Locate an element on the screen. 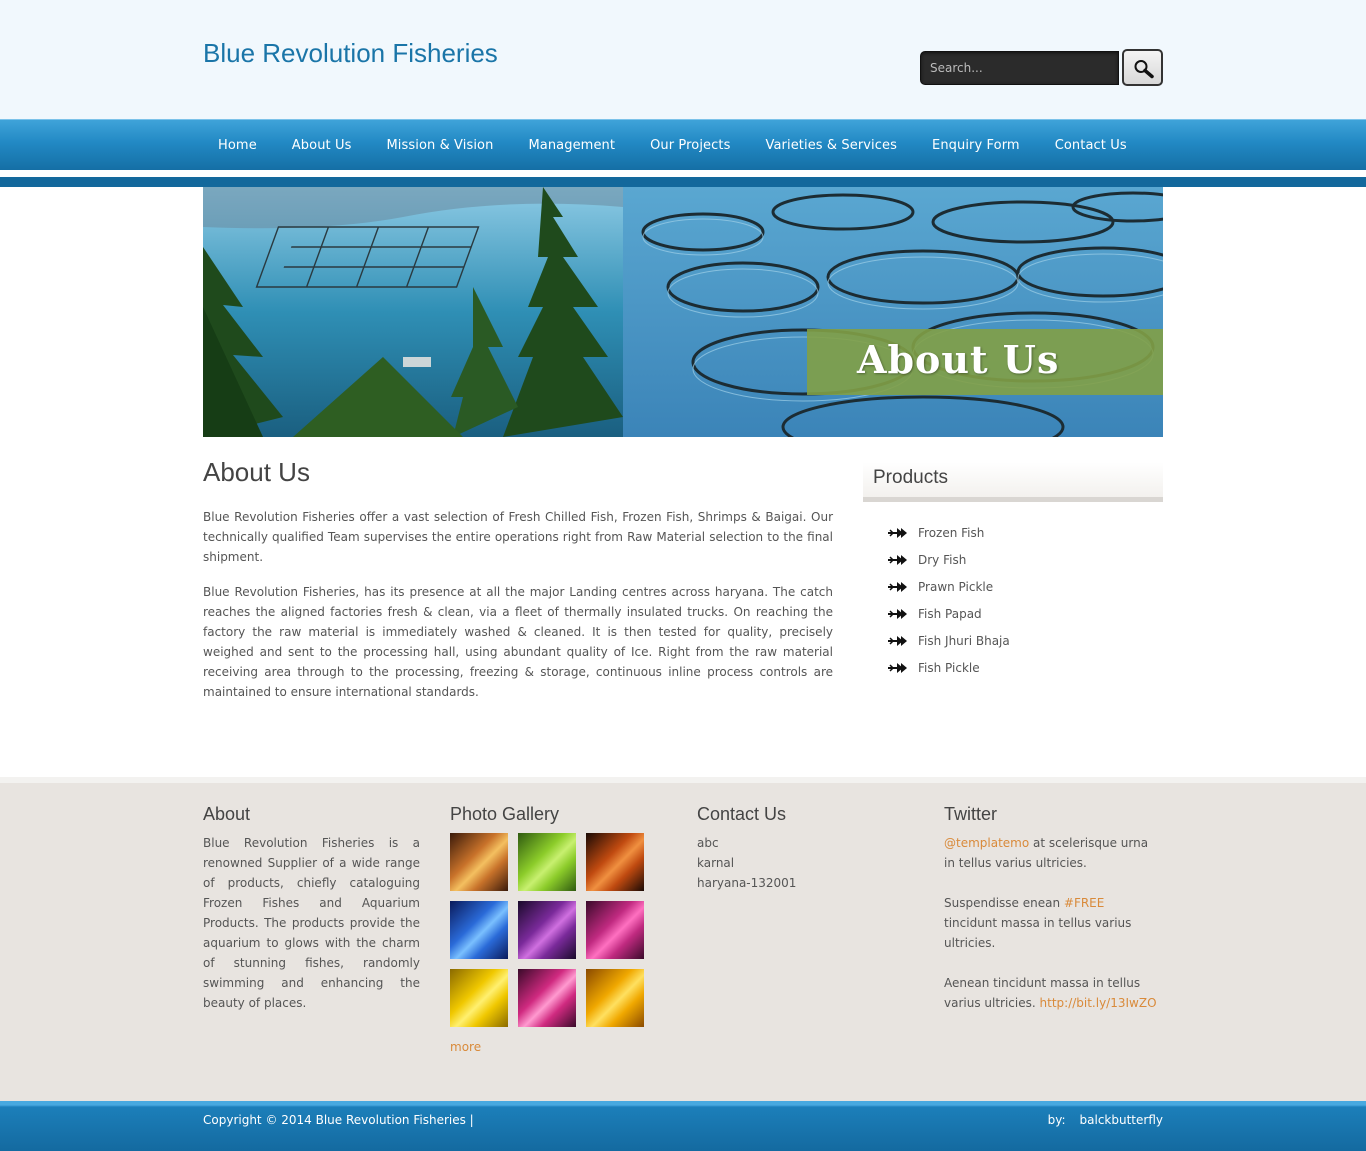 This screenshot has width=1366, height=1151. nav-contact-us: Contact Us is located at coordinates (1091, 145).